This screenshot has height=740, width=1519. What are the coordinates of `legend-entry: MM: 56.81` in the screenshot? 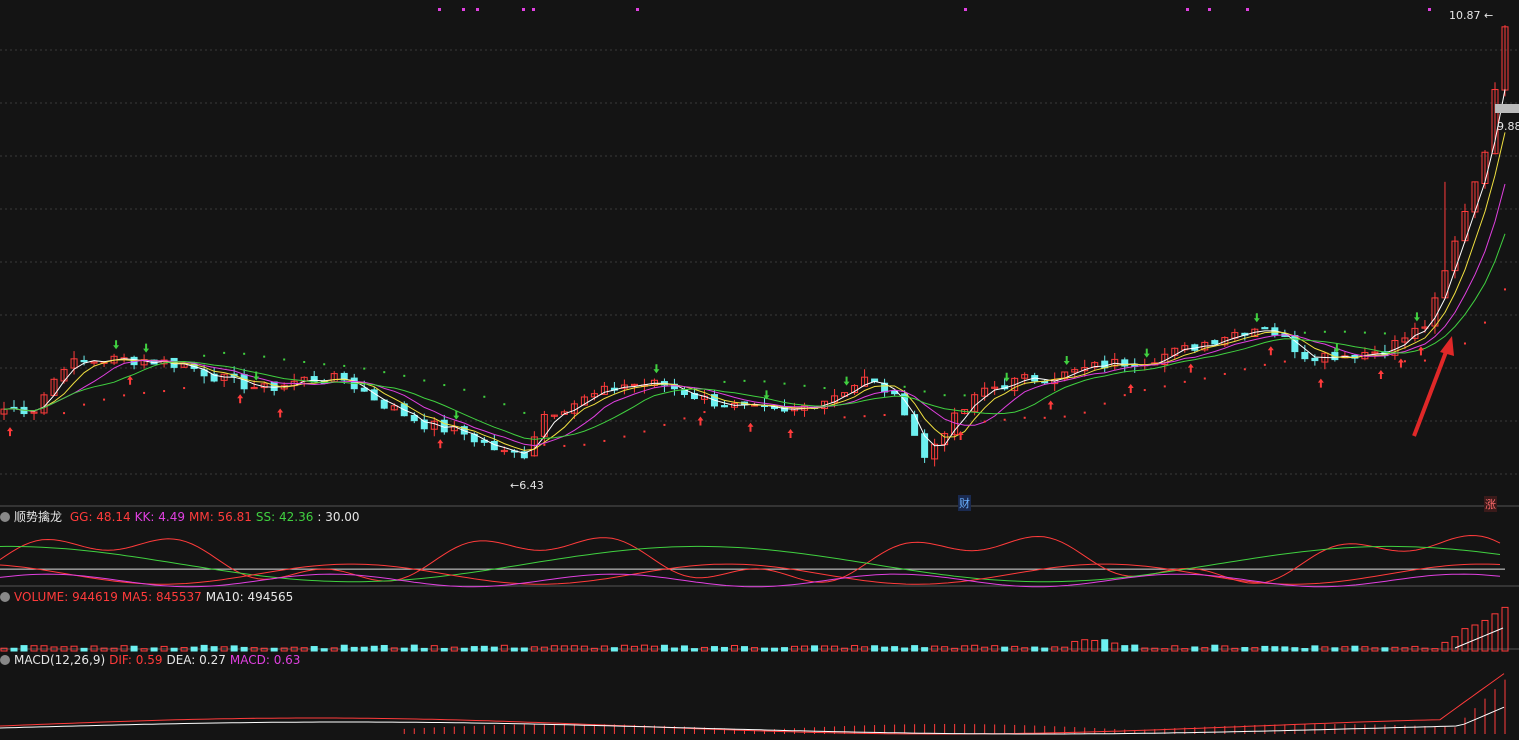 It's located at (220, 517).